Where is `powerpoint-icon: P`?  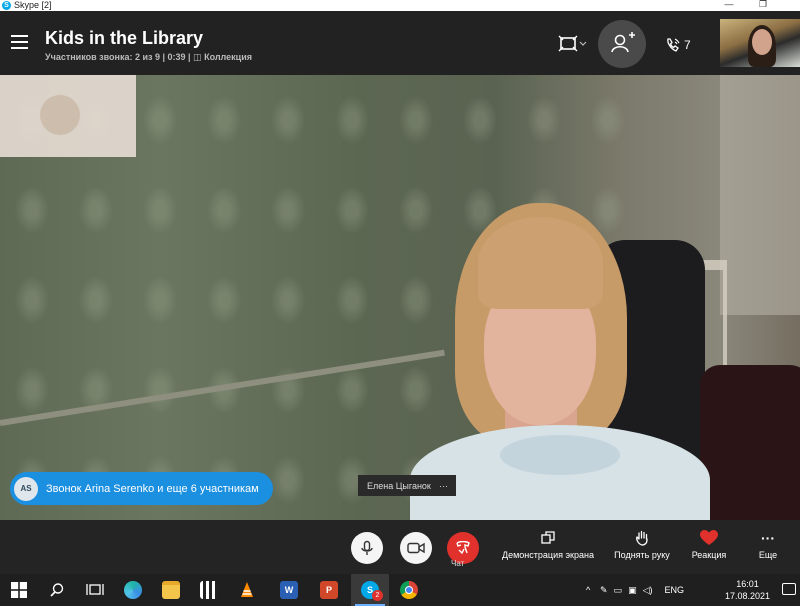
powerpoint-icon: P is located at coordinates (329, 590).